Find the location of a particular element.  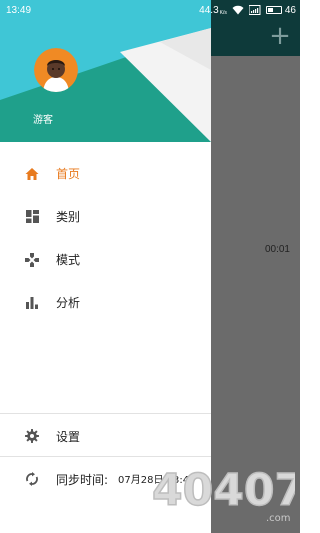

sync-icon is located at coordinates (32, 479).